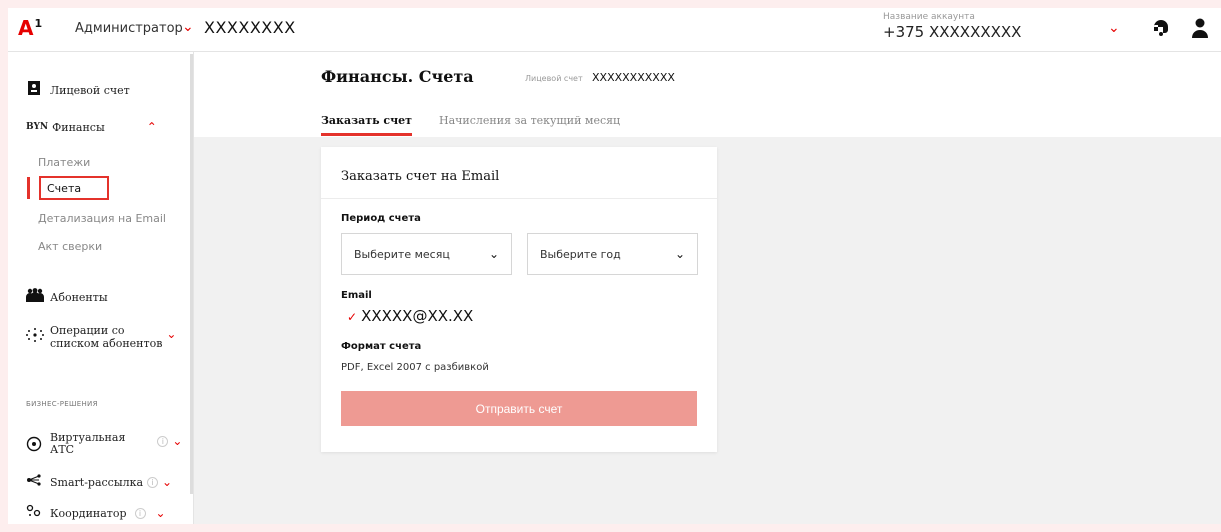  I want to click on sidebar-item-subscribers: Абоненты, so click(67, 297).